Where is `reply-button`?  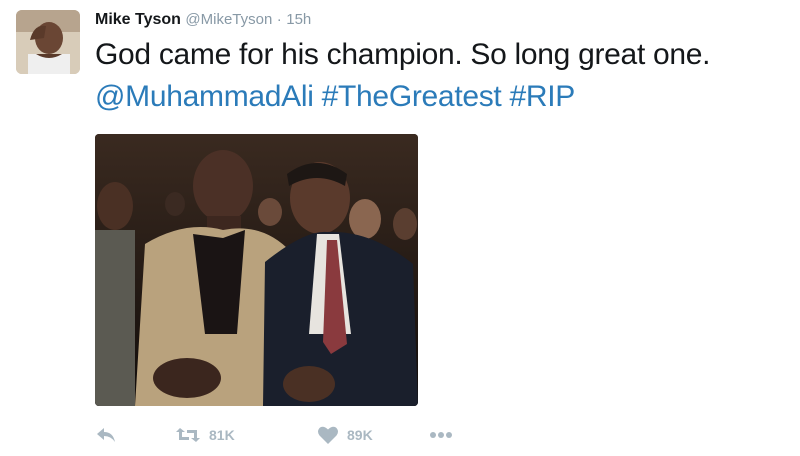 reply-button is located at coordinates (106, 435).